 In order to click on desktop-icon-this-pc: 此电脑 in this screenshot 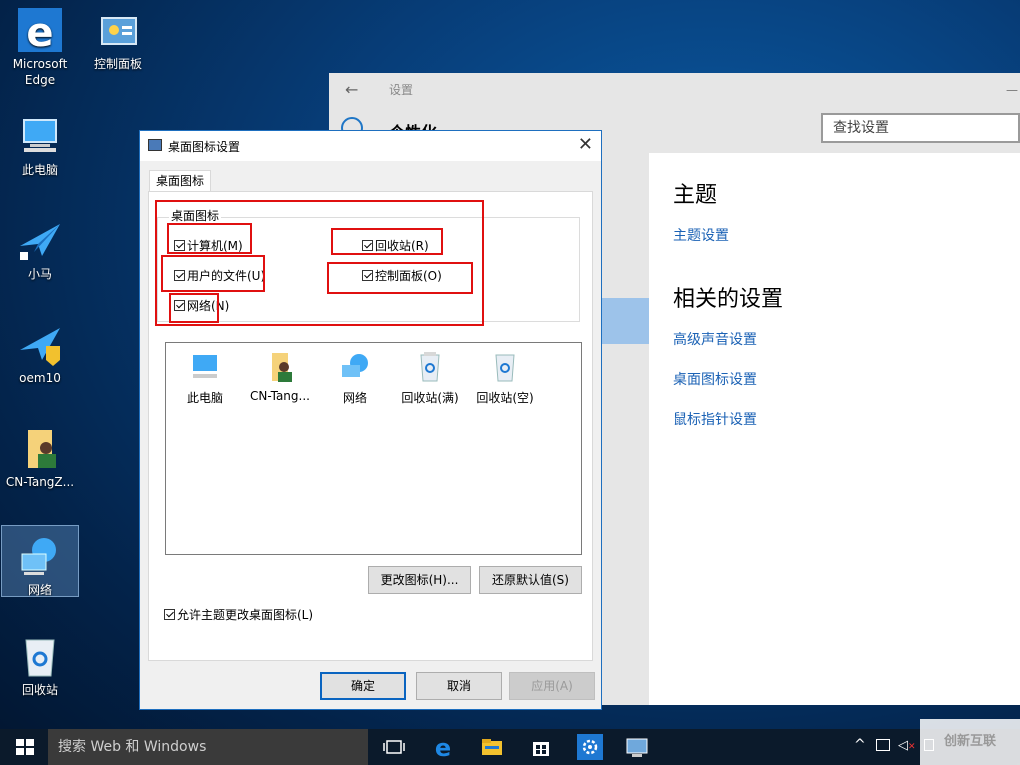, I will do `click(40, 142)`.